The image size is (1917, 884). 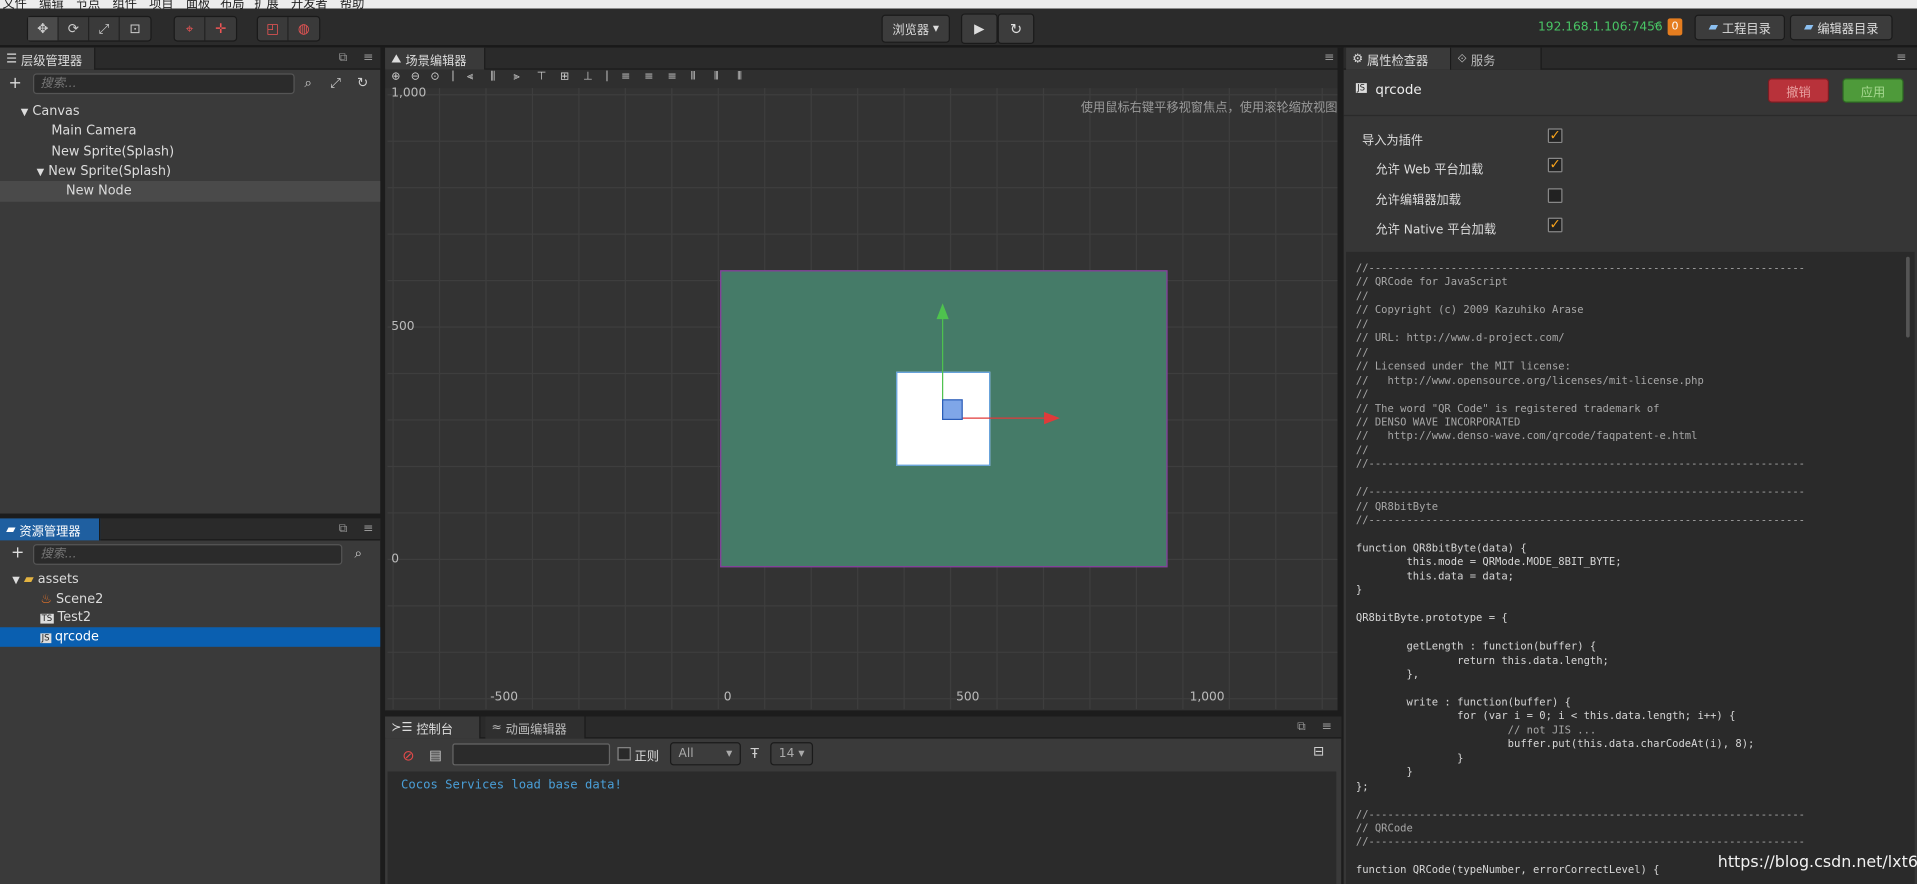 What do you see at coordinates (1016, 29) in the screenshot?
I see `refresh-button: ↻` at bounding box center [1016, 29].